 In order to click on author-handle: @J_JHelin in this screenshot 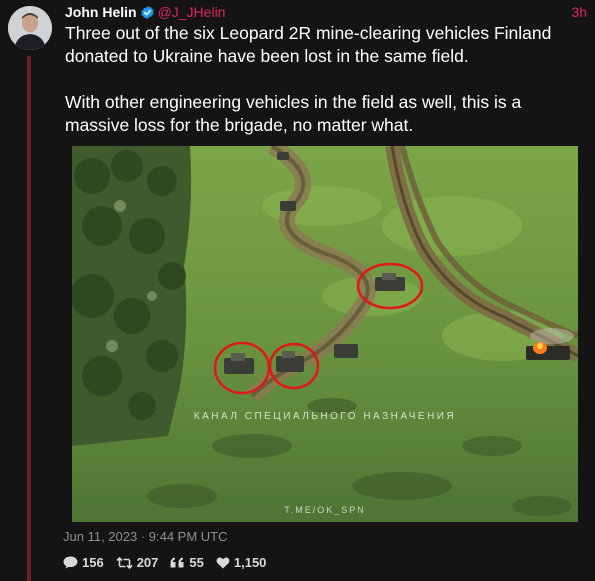, I will do `click(192, 12)`.